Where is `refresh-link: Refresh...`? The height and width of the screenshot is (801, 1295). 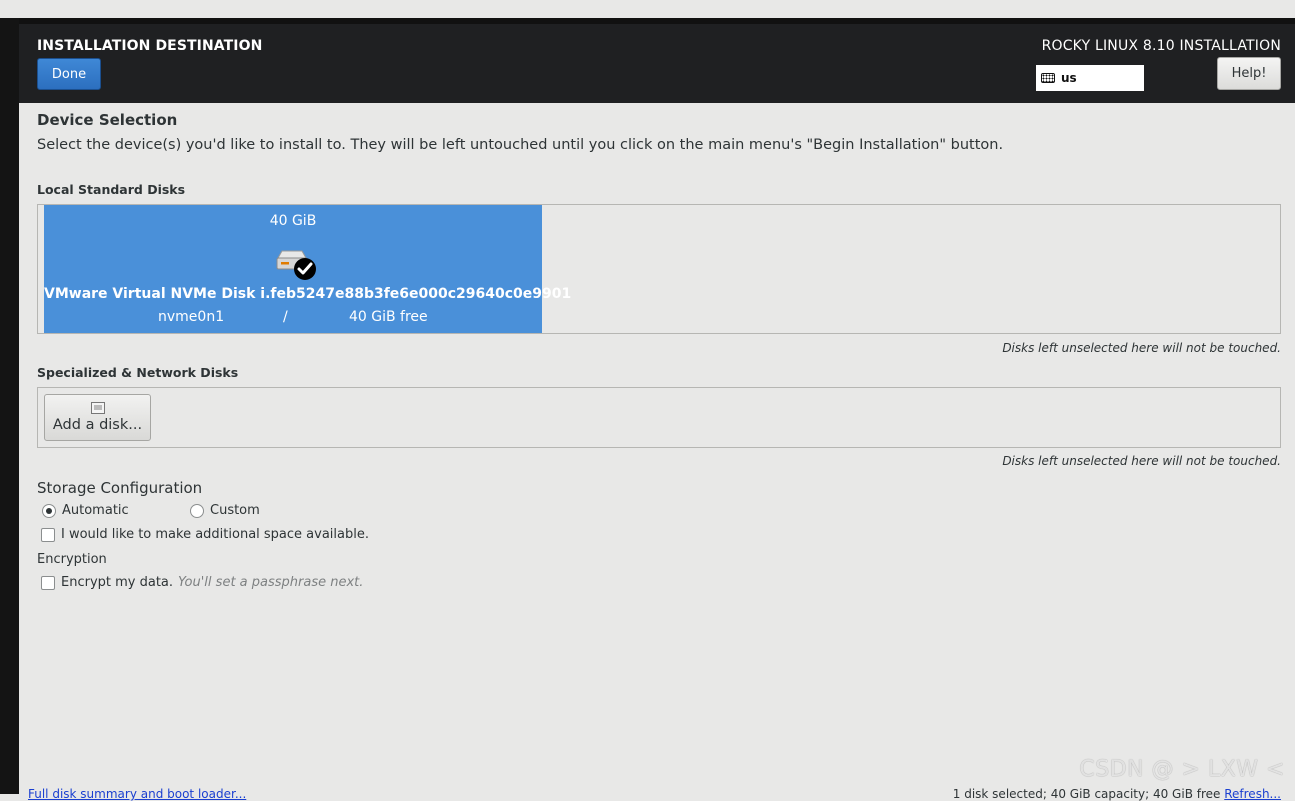 refresh-link: Refresh... is located at coordinates (1252, 794).